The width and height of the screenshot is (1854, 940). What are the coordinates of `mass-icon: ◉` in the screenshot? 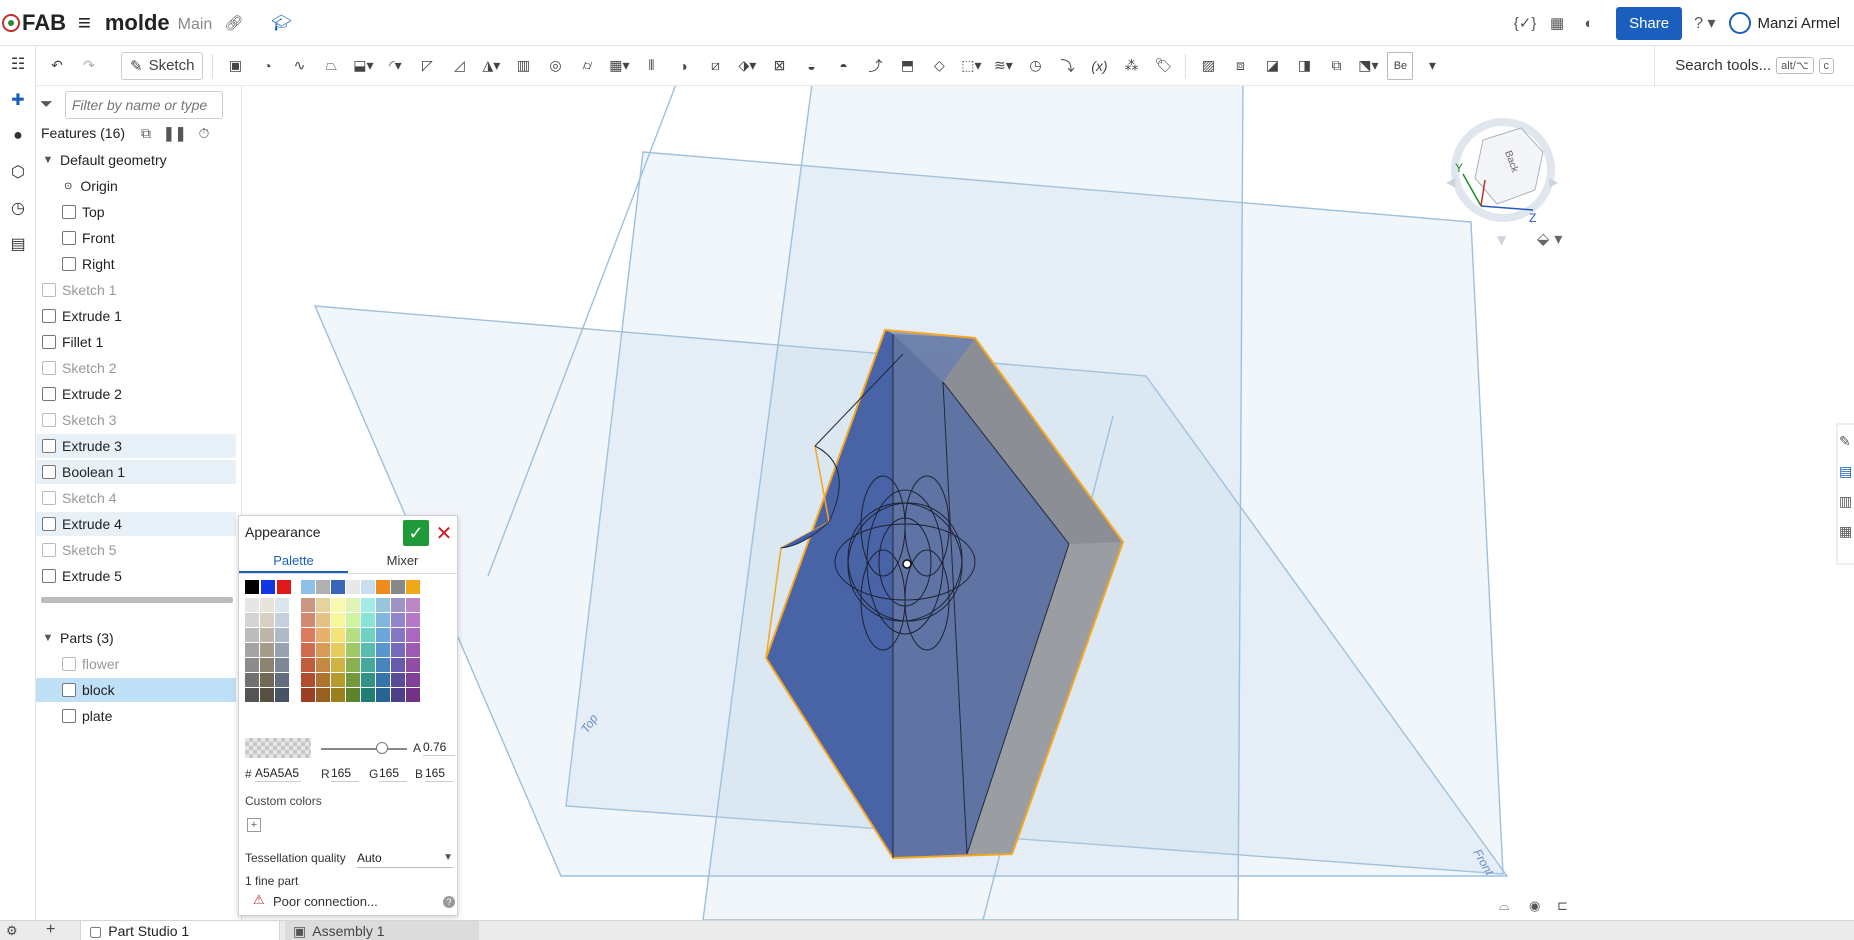 It's located at (1534, 906).